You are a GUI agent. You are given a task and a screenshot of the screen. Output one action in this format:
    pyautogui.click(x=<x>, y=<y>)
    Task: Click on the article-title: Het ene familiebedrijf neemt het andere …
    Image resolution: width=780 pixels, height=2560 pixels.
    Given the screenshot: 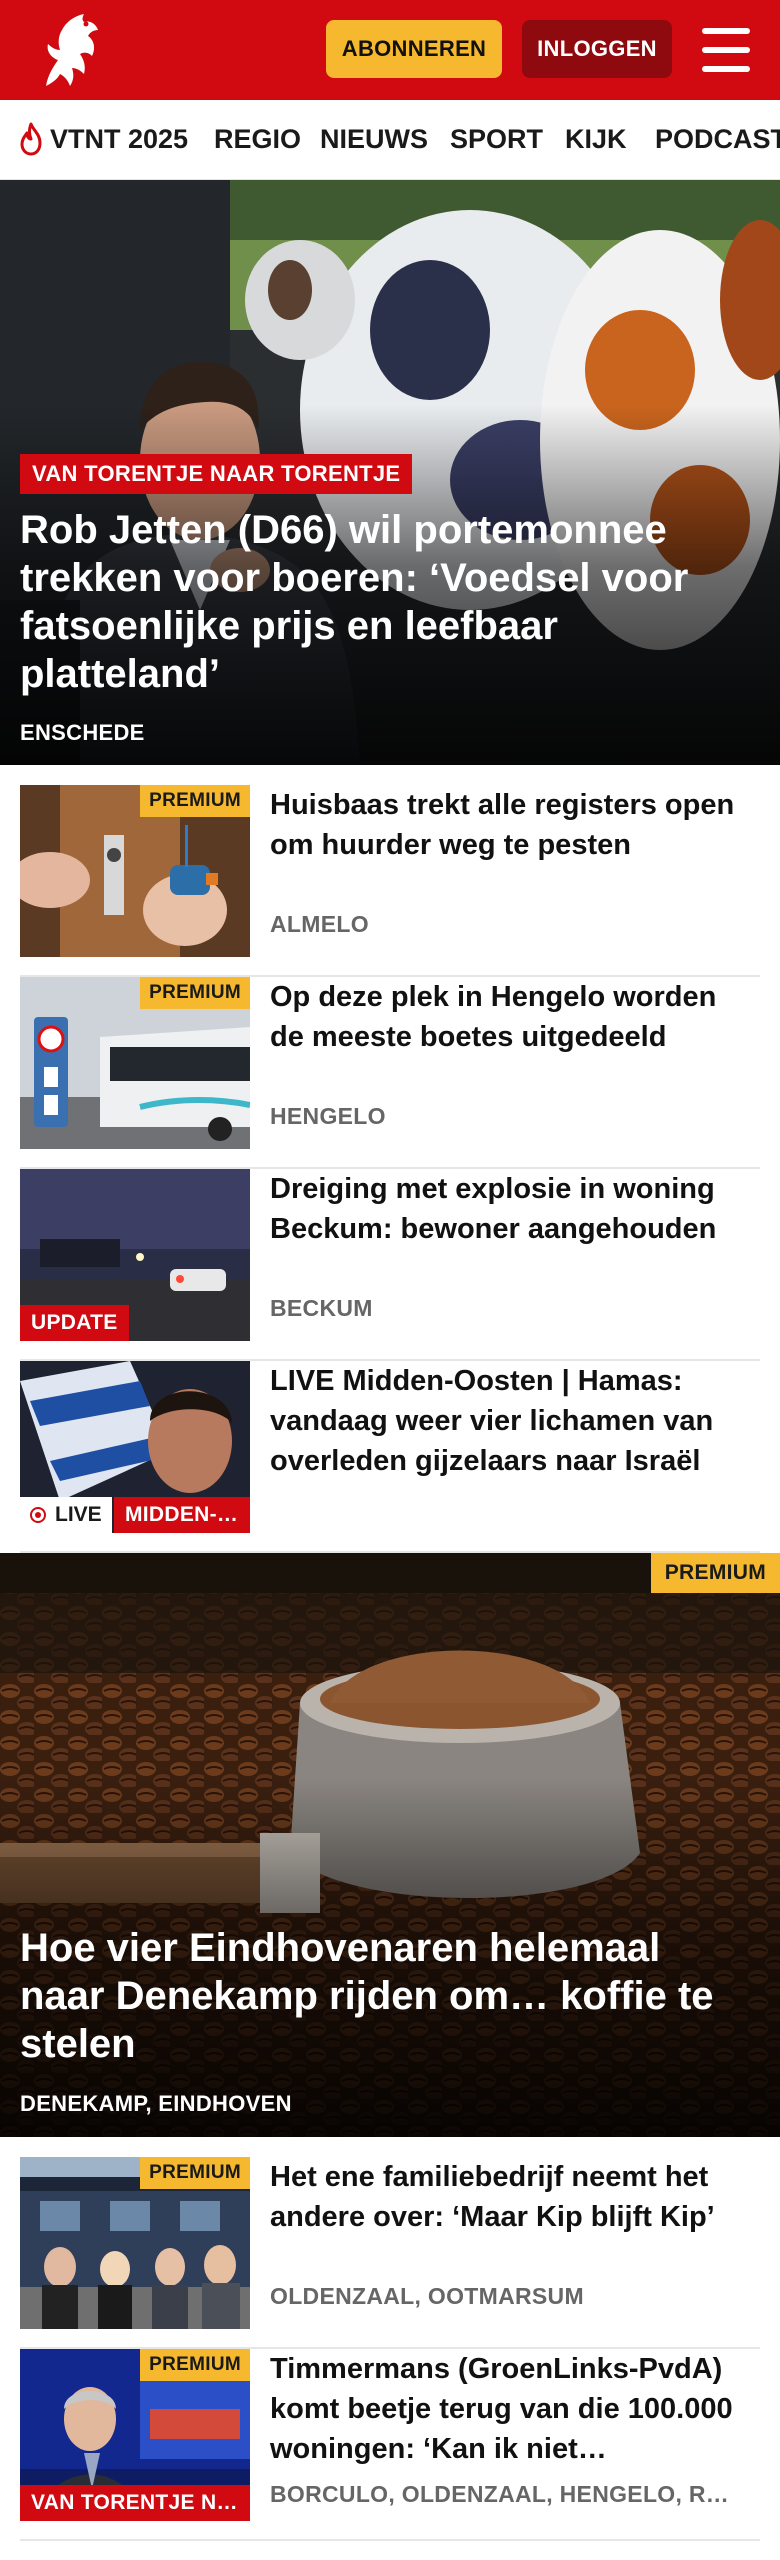 What is the action you would take?
    pyautogui.click(x=510, y=2197)
    